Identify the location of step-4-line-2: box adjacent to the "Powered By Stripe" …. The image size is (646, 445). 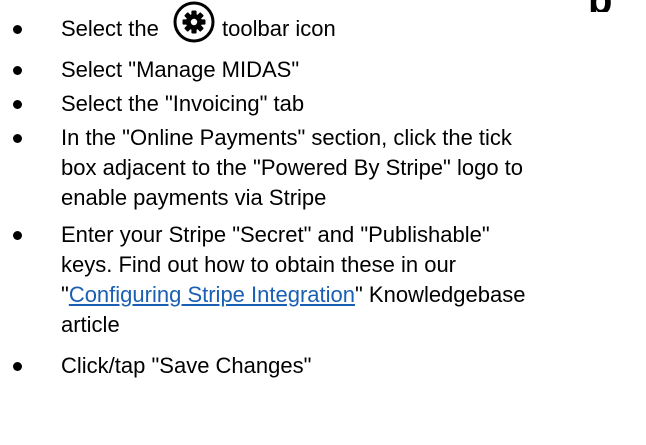
(292, 167).